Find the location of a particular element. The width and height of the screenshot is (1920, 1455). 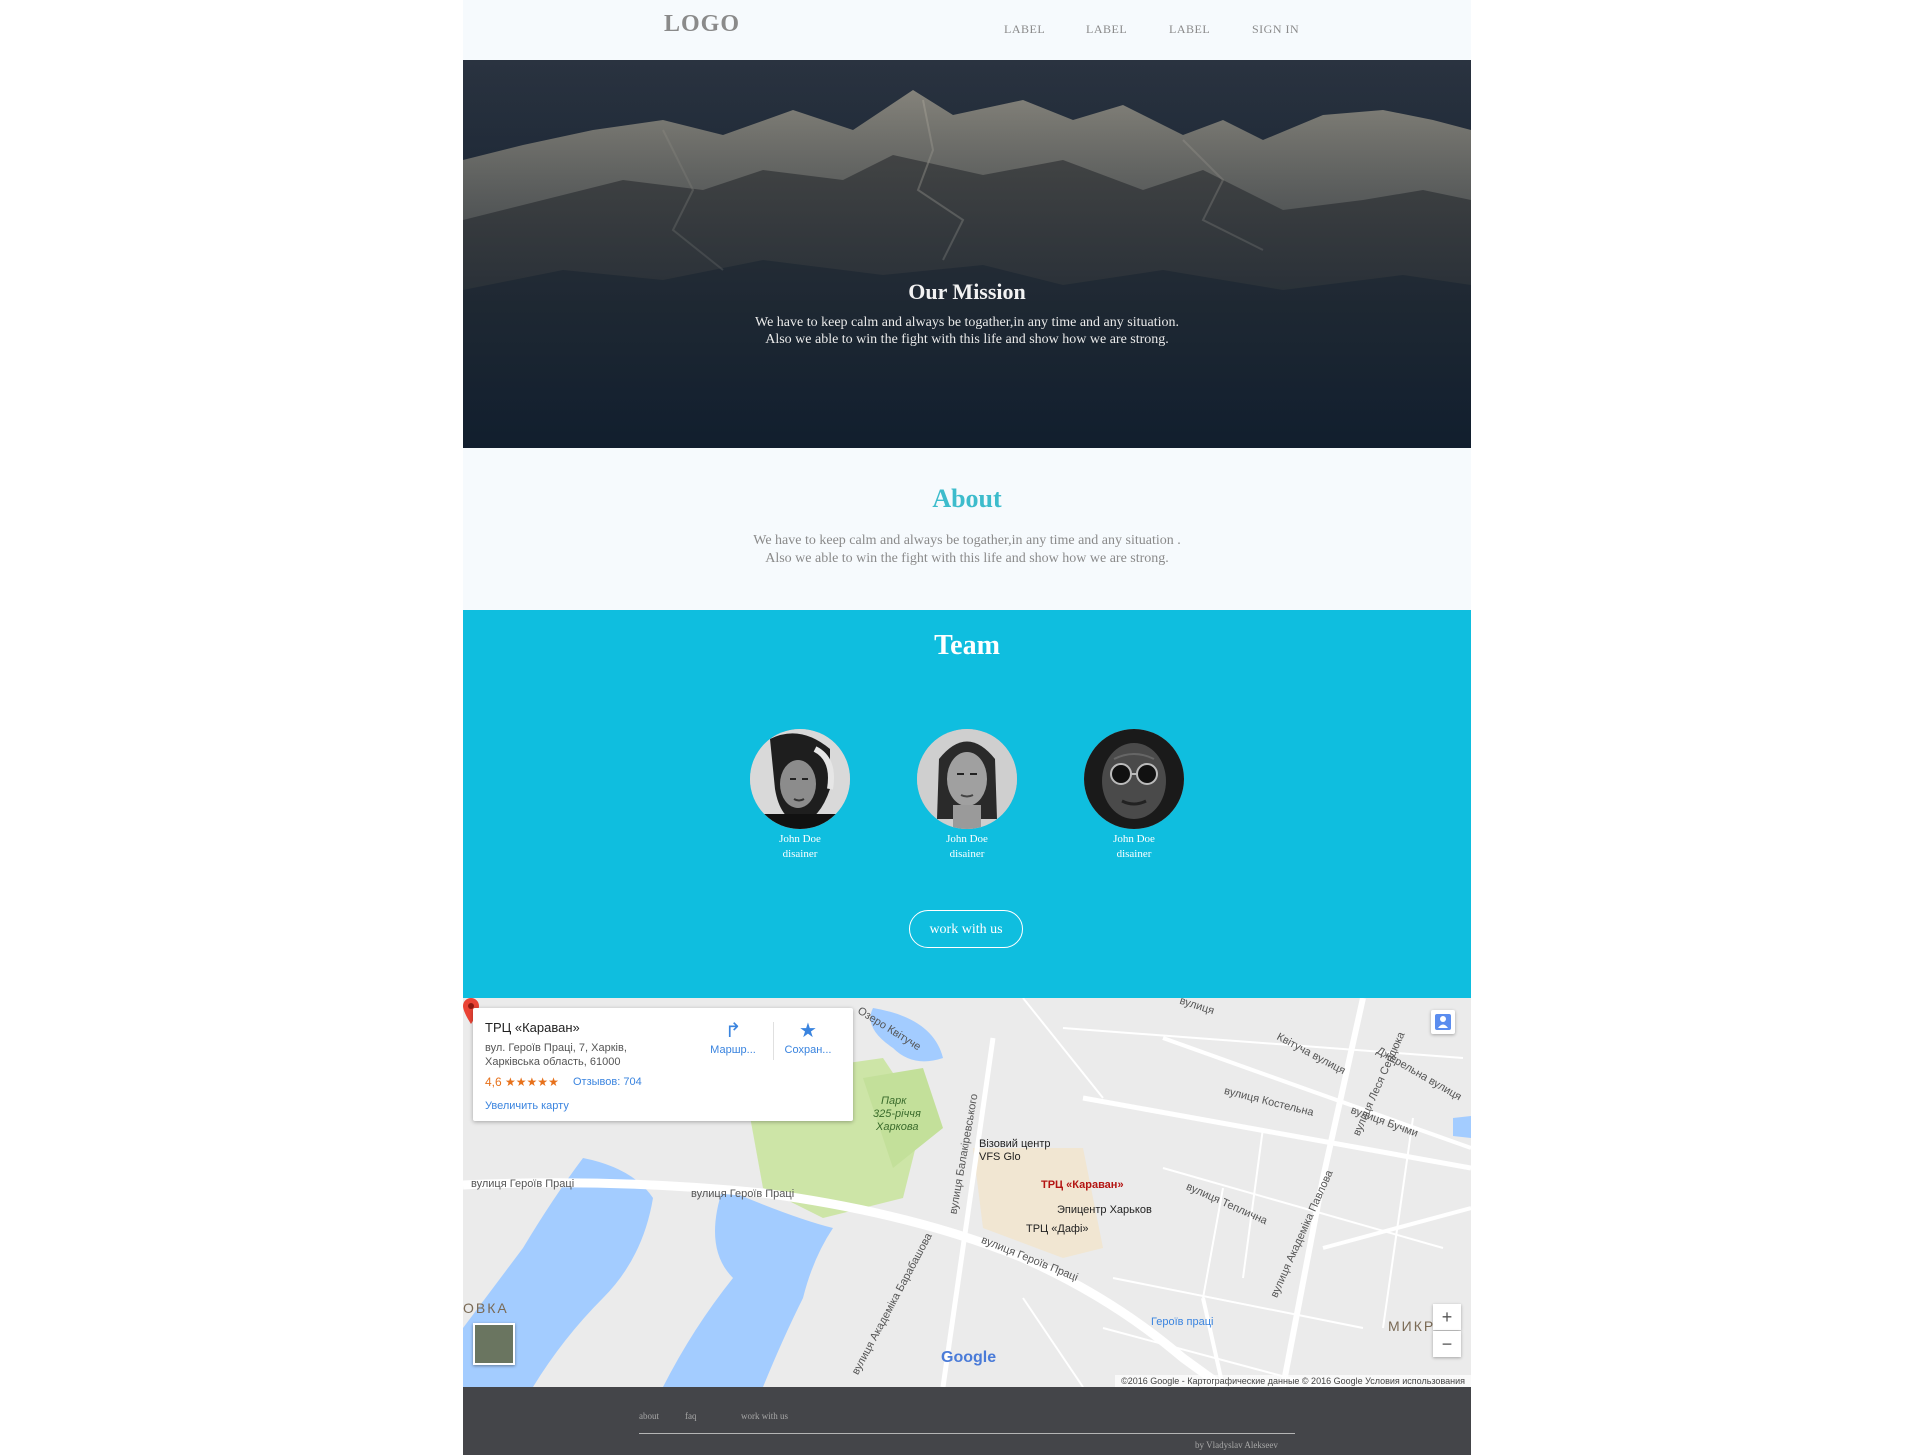

enlarge-map-link: Увеличить карту is located at coordinates (527, 1106).